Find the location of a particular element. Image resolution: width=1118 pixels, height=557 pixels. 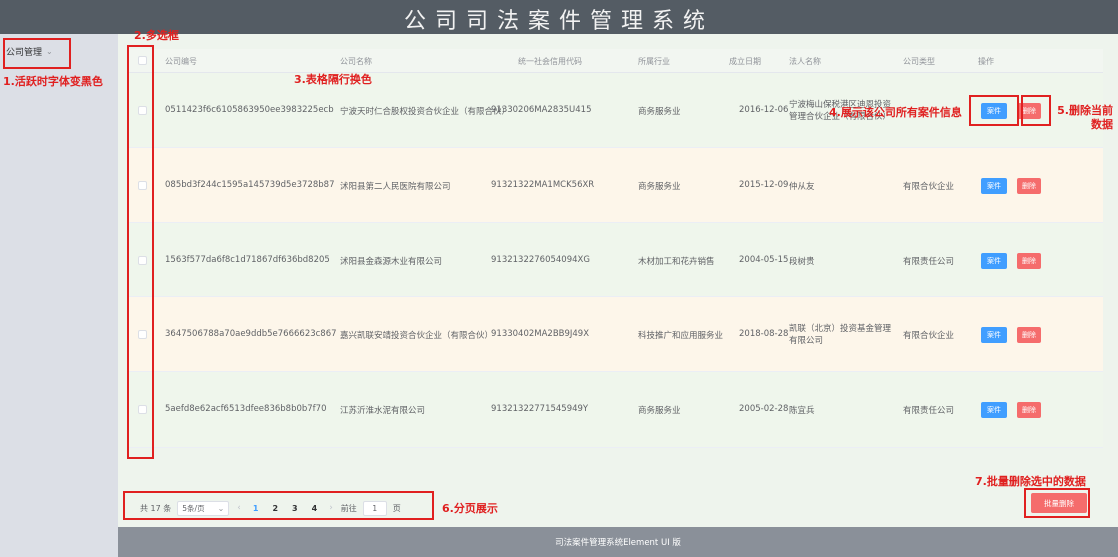

col-credit-code: 统一社会信用代码 is located at coordinates (550, 61).